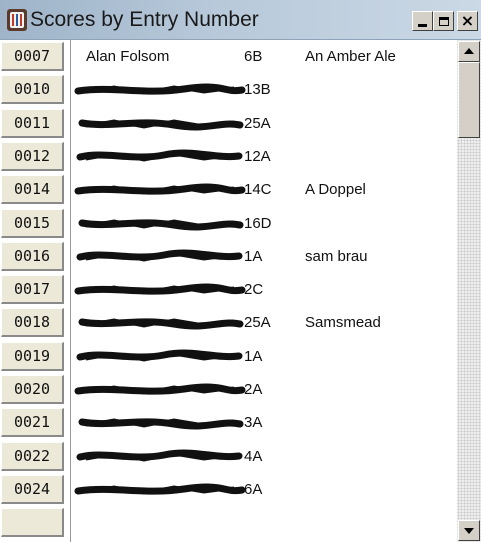  I want to click on list-item: 0024 6A, so click(228, 489).